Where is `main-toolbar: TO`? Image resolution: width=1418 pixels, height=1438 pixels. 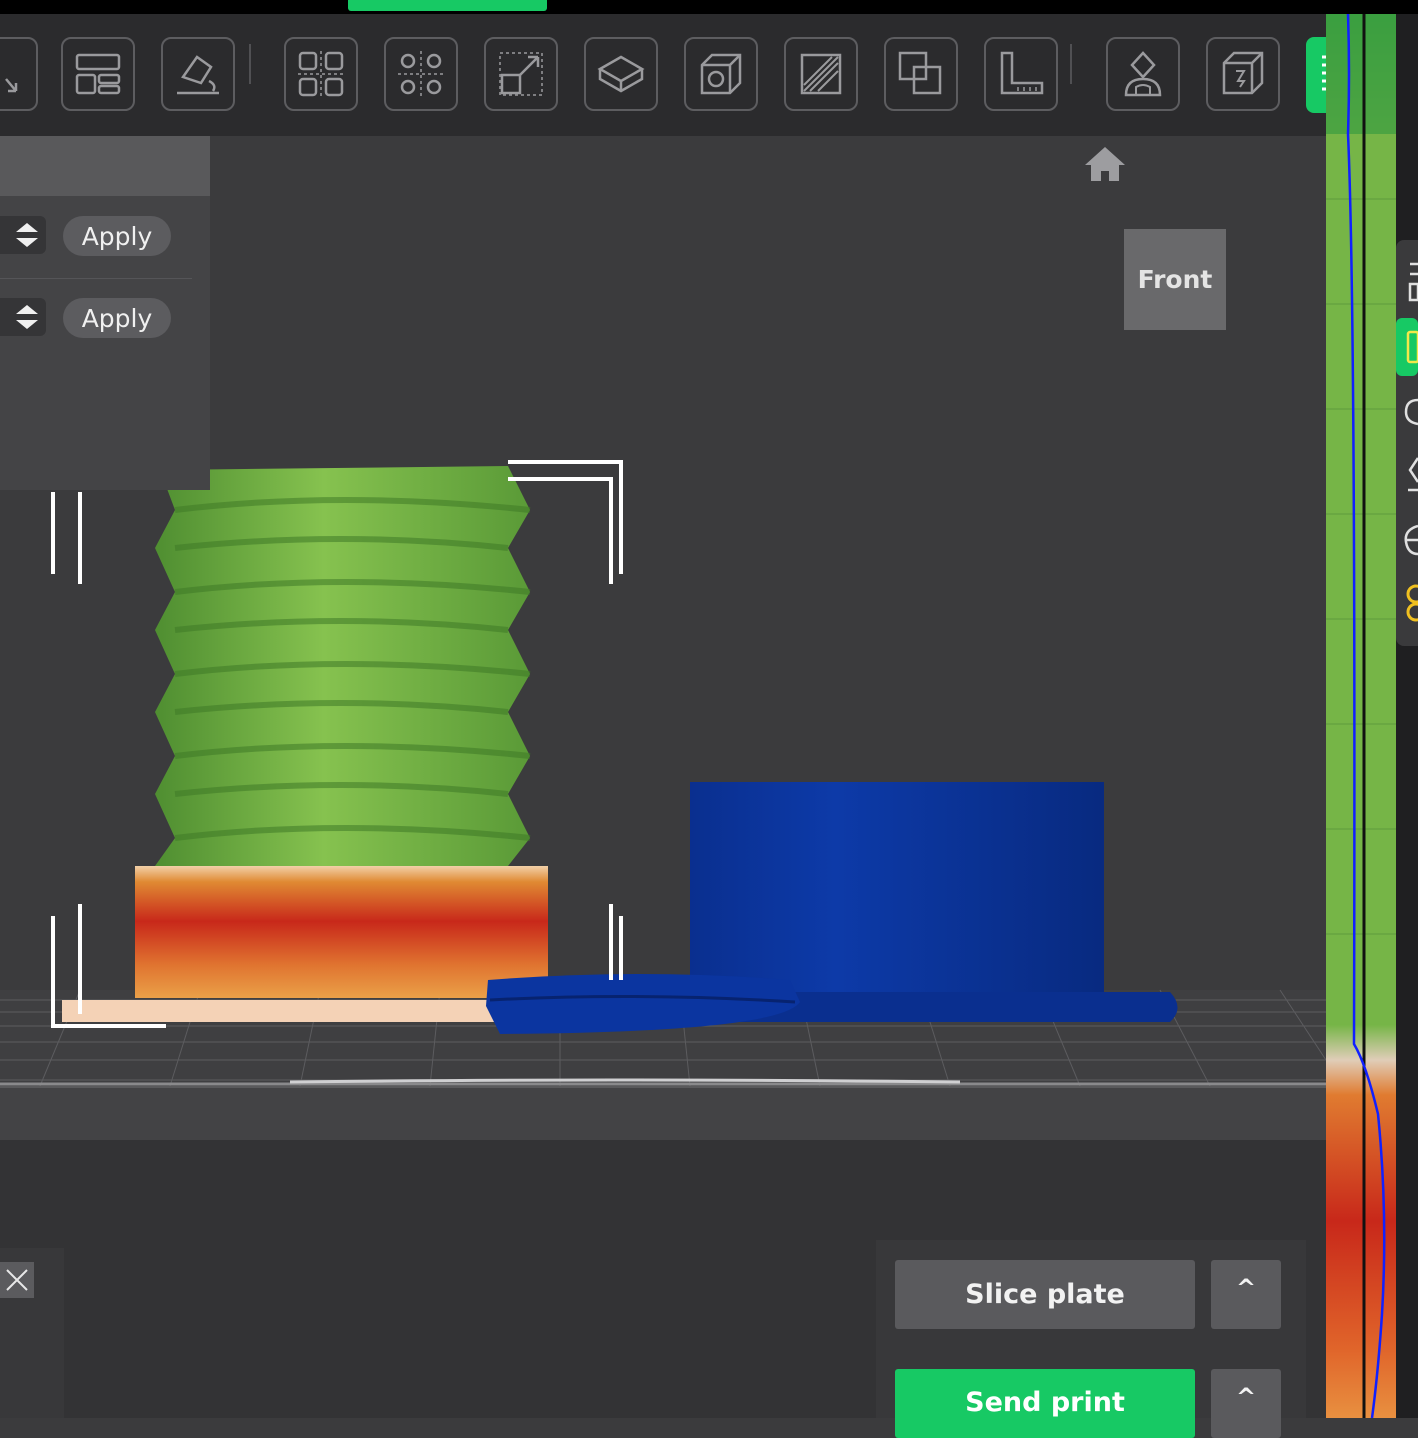 main-toolbar: TO is located at coordinates (663, 75).